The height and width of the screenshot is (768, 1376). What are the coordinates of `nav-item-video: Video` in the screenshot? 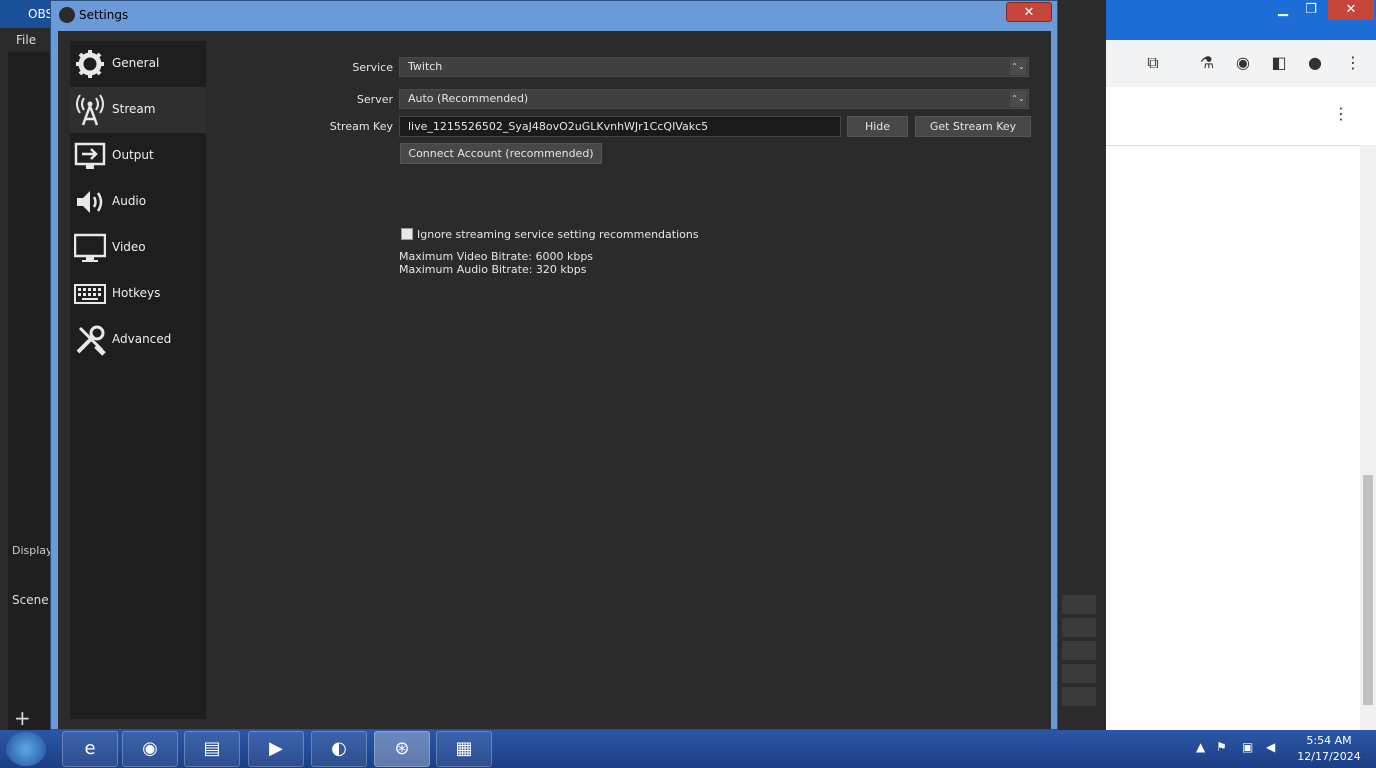 It's located at (138, 248).